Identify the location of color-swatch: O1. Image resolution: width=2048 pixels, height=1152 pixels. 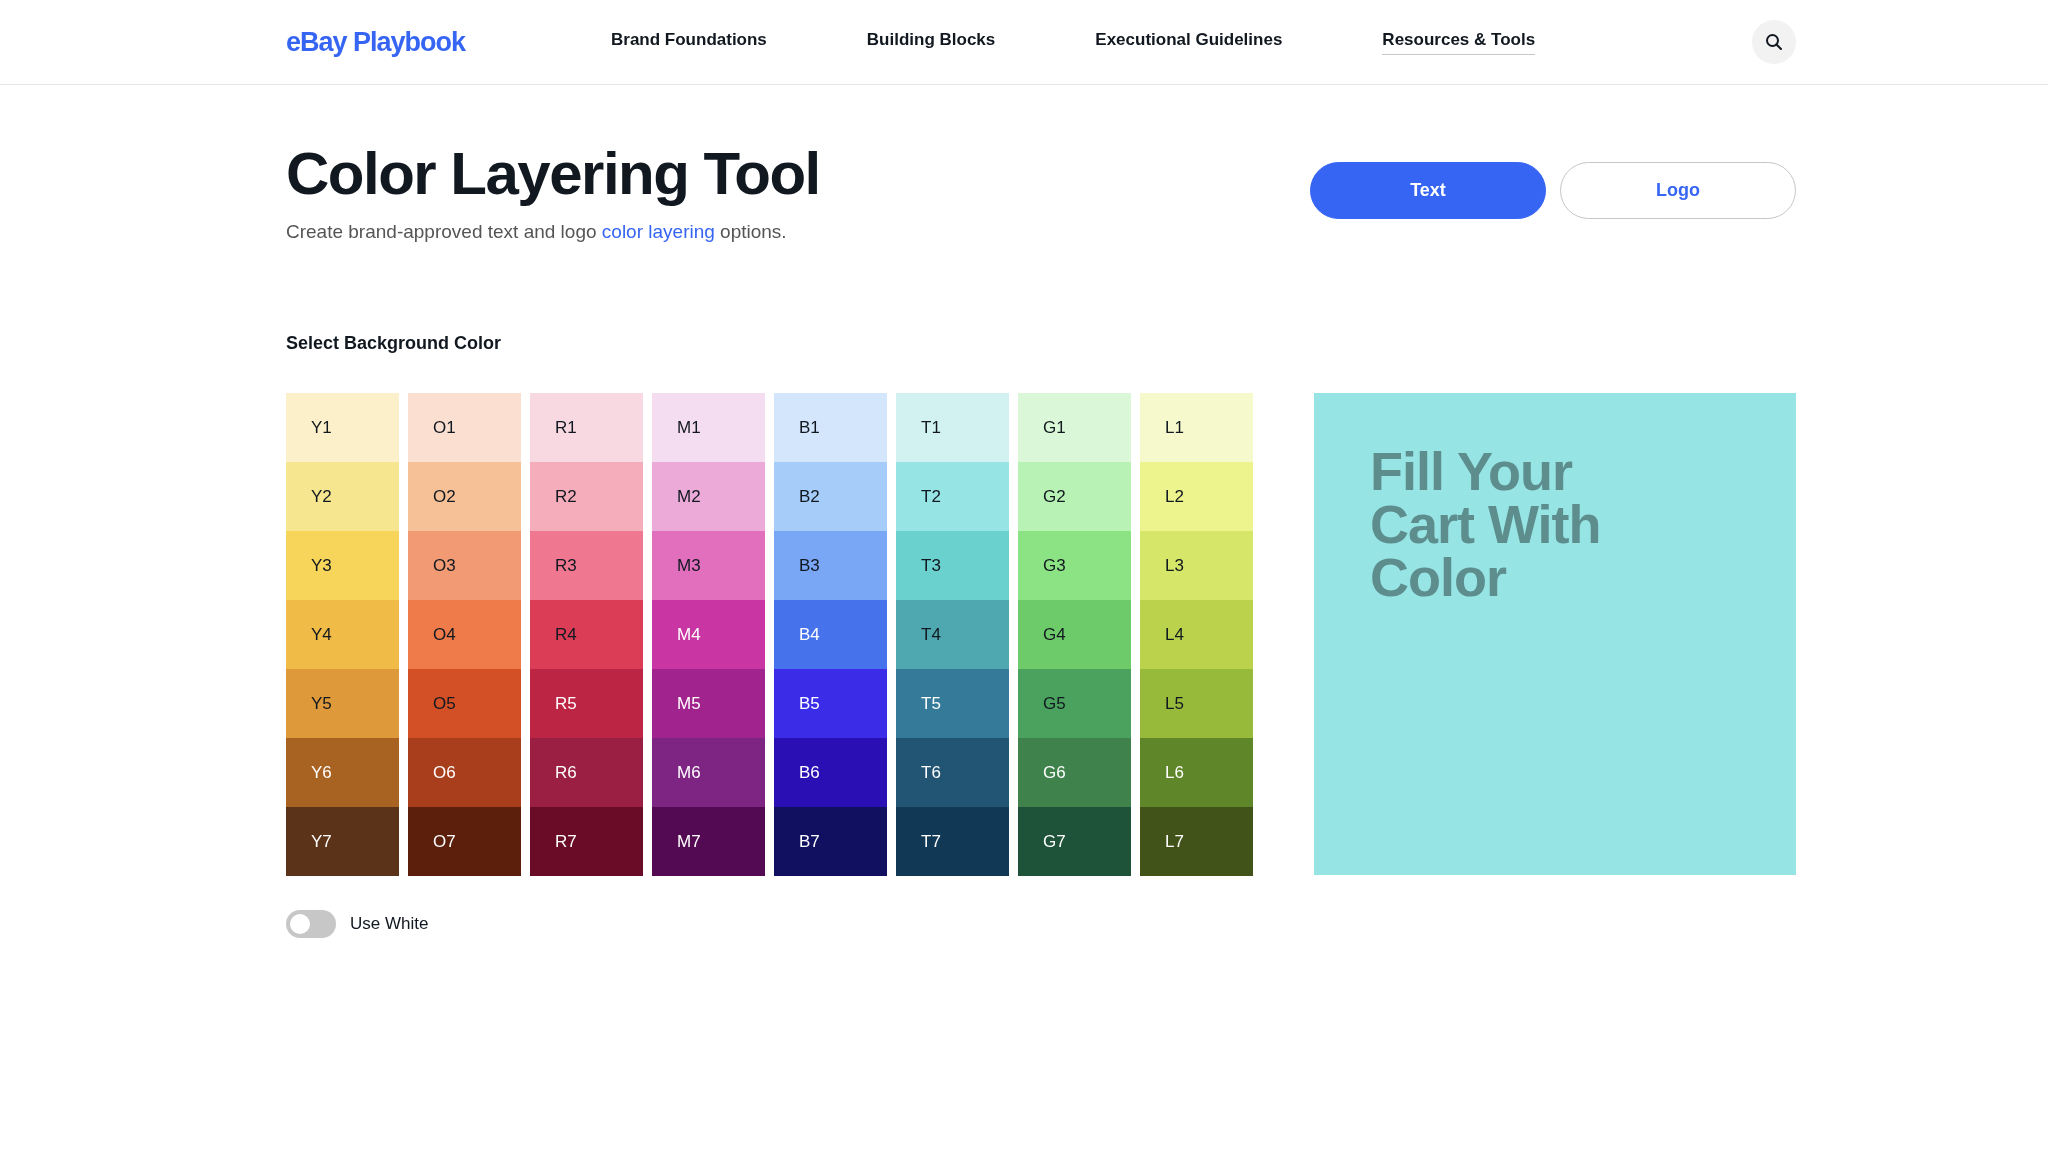
(464, 427).